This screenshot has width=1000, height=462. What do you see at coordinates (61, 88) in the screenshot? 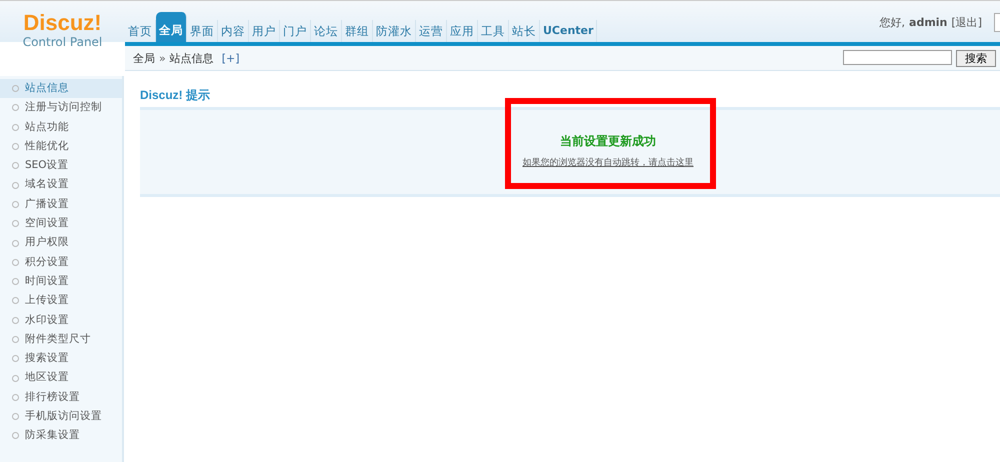
I see `sidebar-item: 站点信息` at bounding box center [61, 88].